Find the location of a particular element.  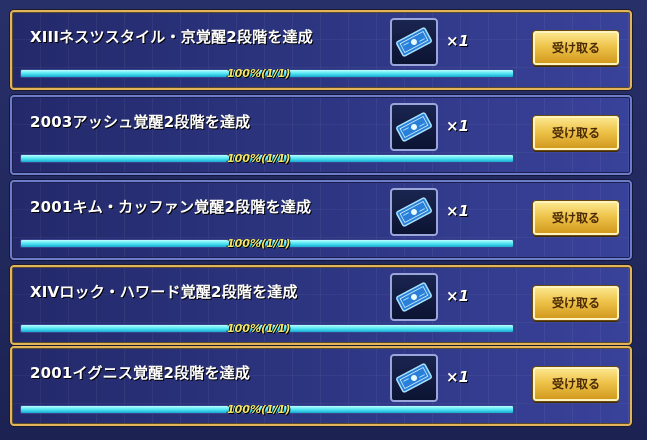

mission-title: XIIIネスツスタイル・京覚醒2段階を達成 is located at coordinates (171, 37).